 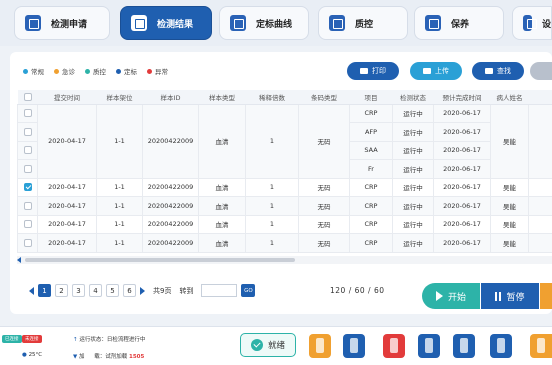 I want to click on upload-button: 上传, so click(x=436, y=71).